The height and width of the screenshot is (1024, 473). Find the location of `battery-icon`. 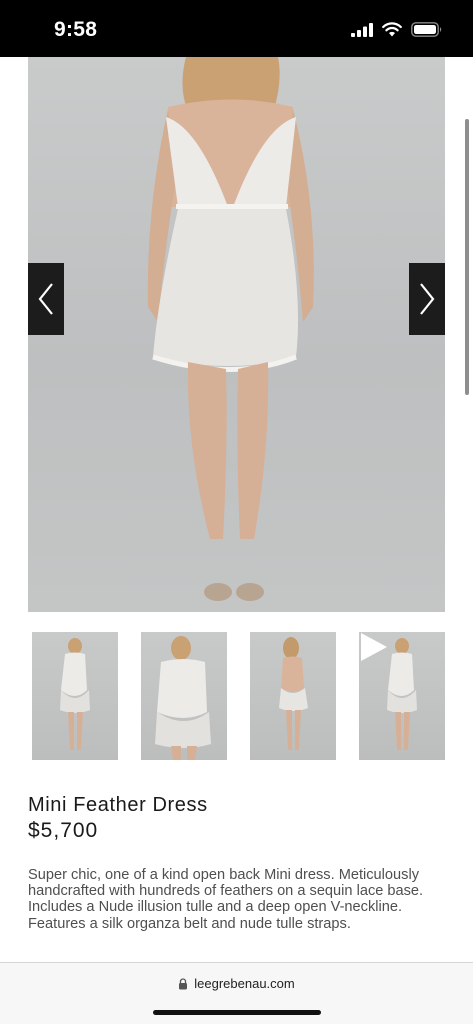

battery-icon is located at coordinates (426, 29).